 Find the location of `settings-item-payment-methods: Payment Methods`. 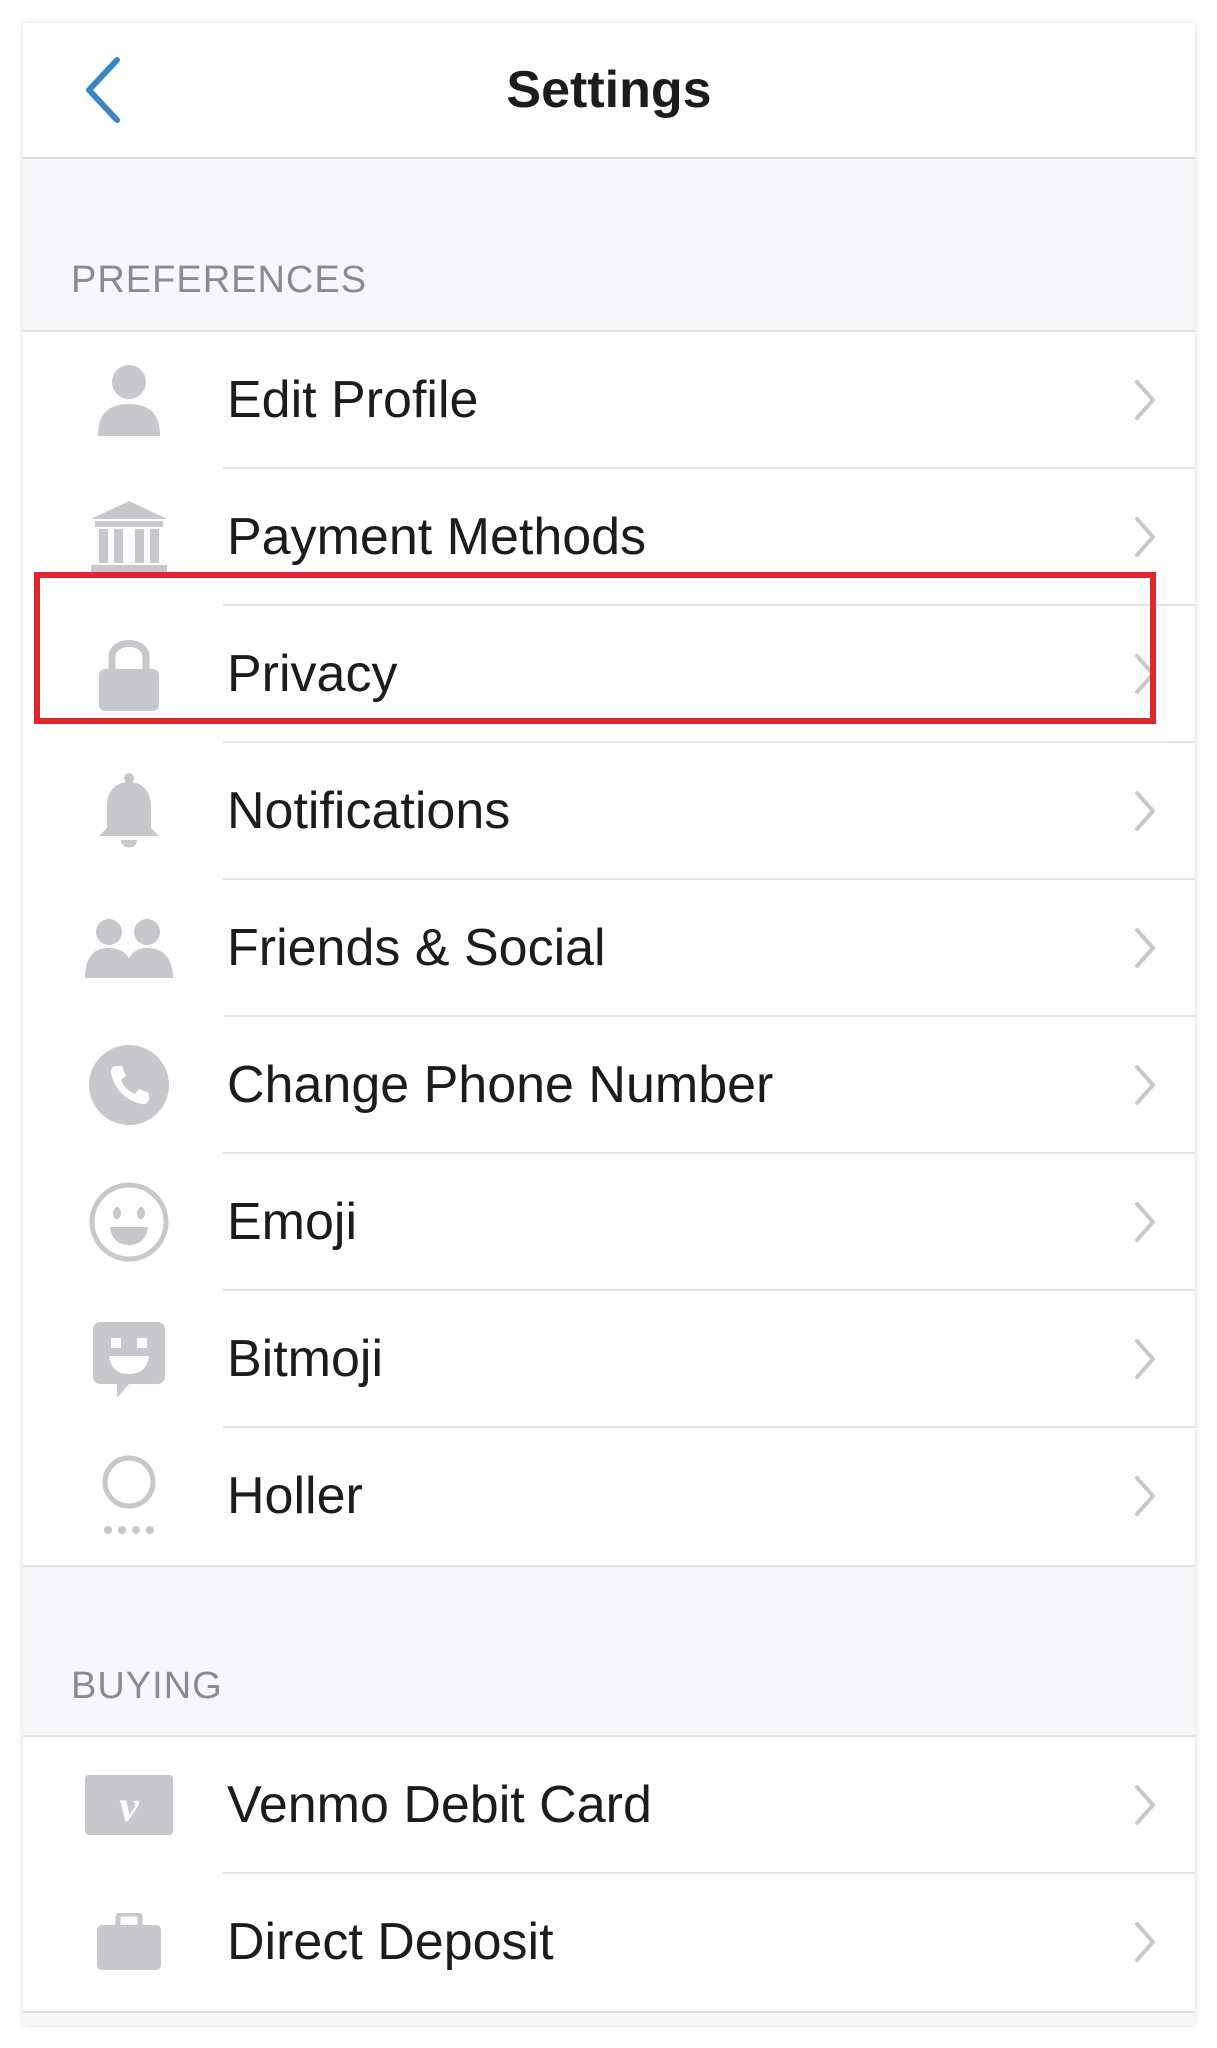

settings-item-payment-methods: Payment Methods is located at coordinates (609, 537).